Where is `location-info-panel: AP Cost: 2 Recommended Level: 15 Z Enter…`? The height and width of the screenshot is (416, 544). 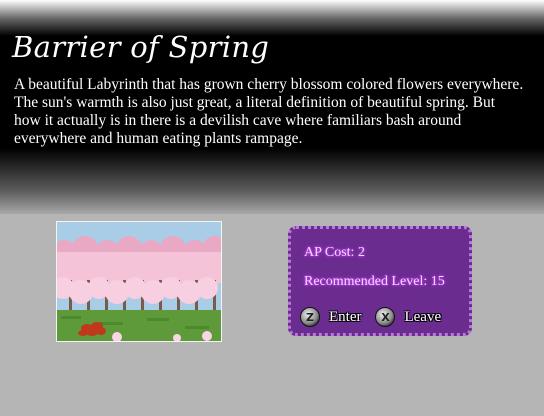 location-info-panel: AP Cost: 2 Recommended Level: 15 Z Enter… is located at coordinates (380, 281).